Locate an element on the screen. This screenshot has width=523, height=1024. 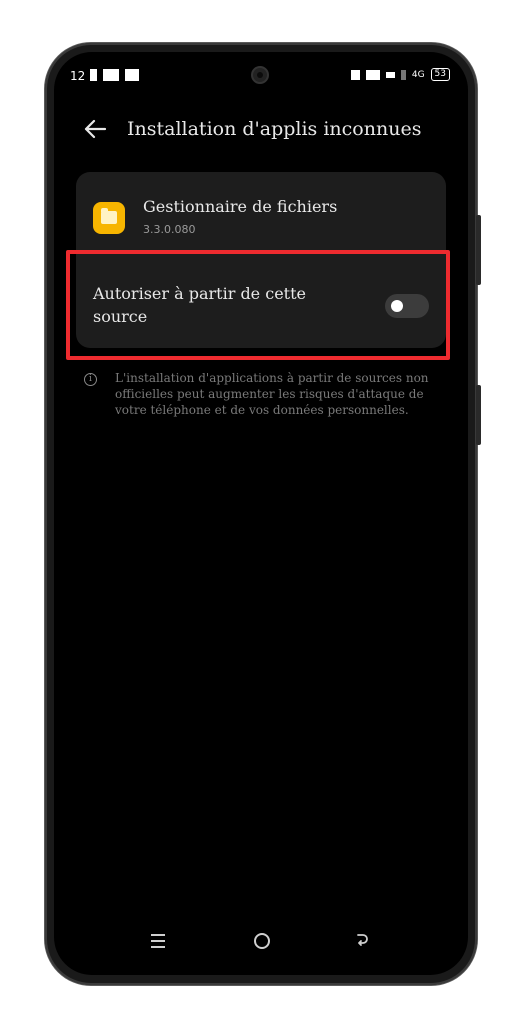
arrow-left-icon is located at coordinates (95, 129).